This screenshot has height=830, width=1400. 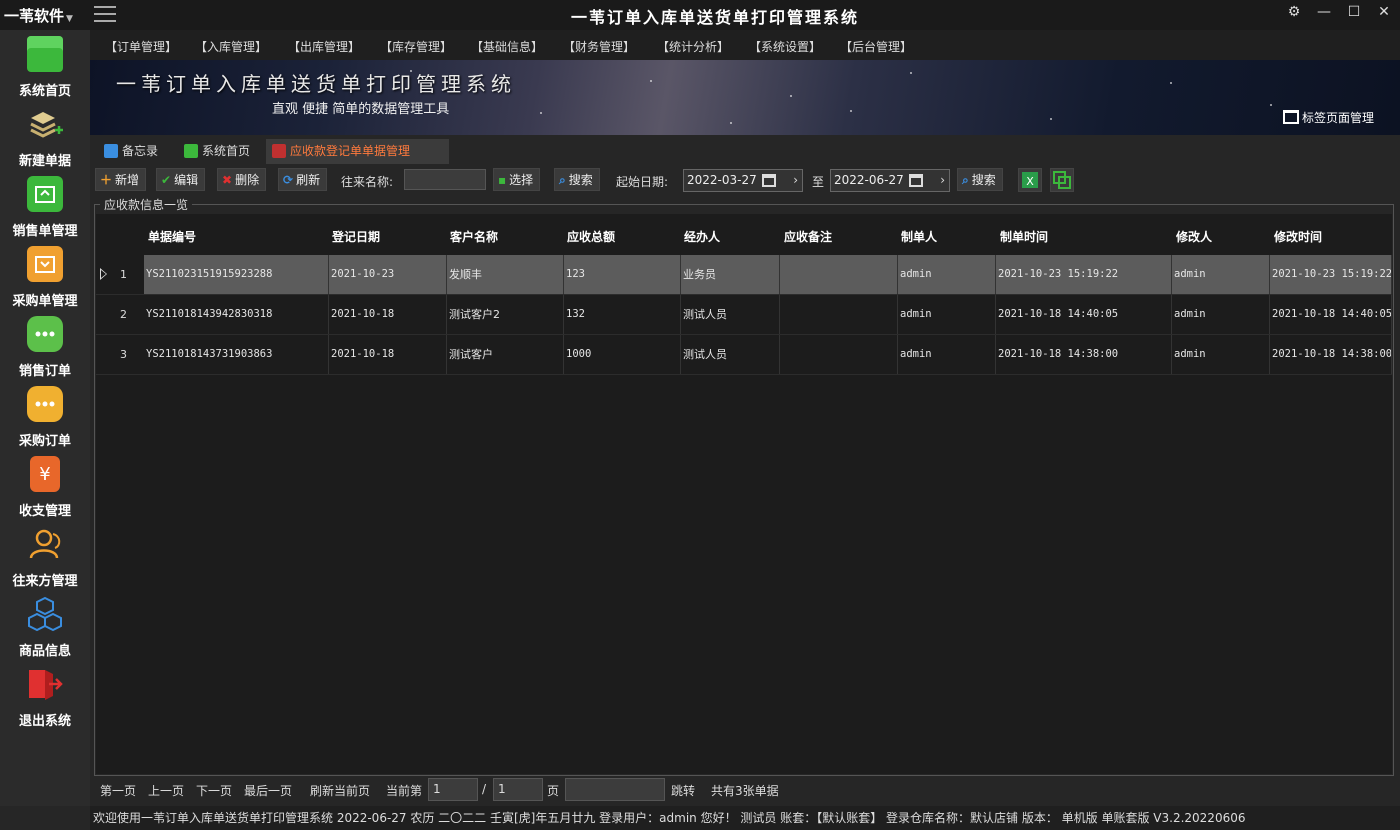 I want to click on maximize-icon: ☐, so click(x=1354, y=12).